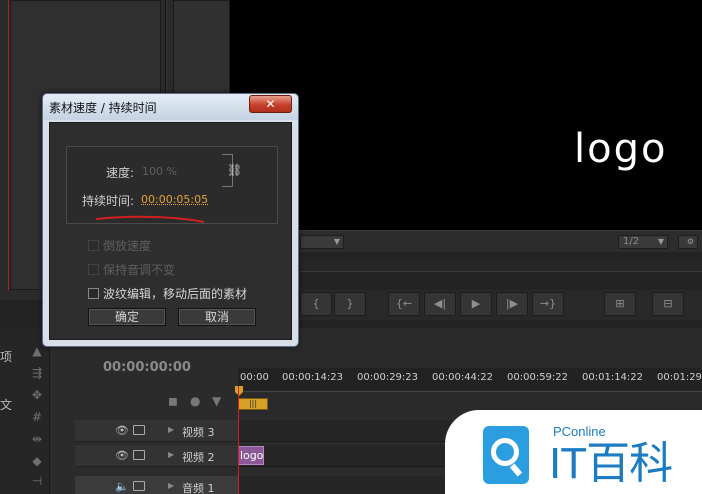 This screenshot has width=702, height=494. I want to click on reverse-speed-option: 倒放速度, so click(119, 245).